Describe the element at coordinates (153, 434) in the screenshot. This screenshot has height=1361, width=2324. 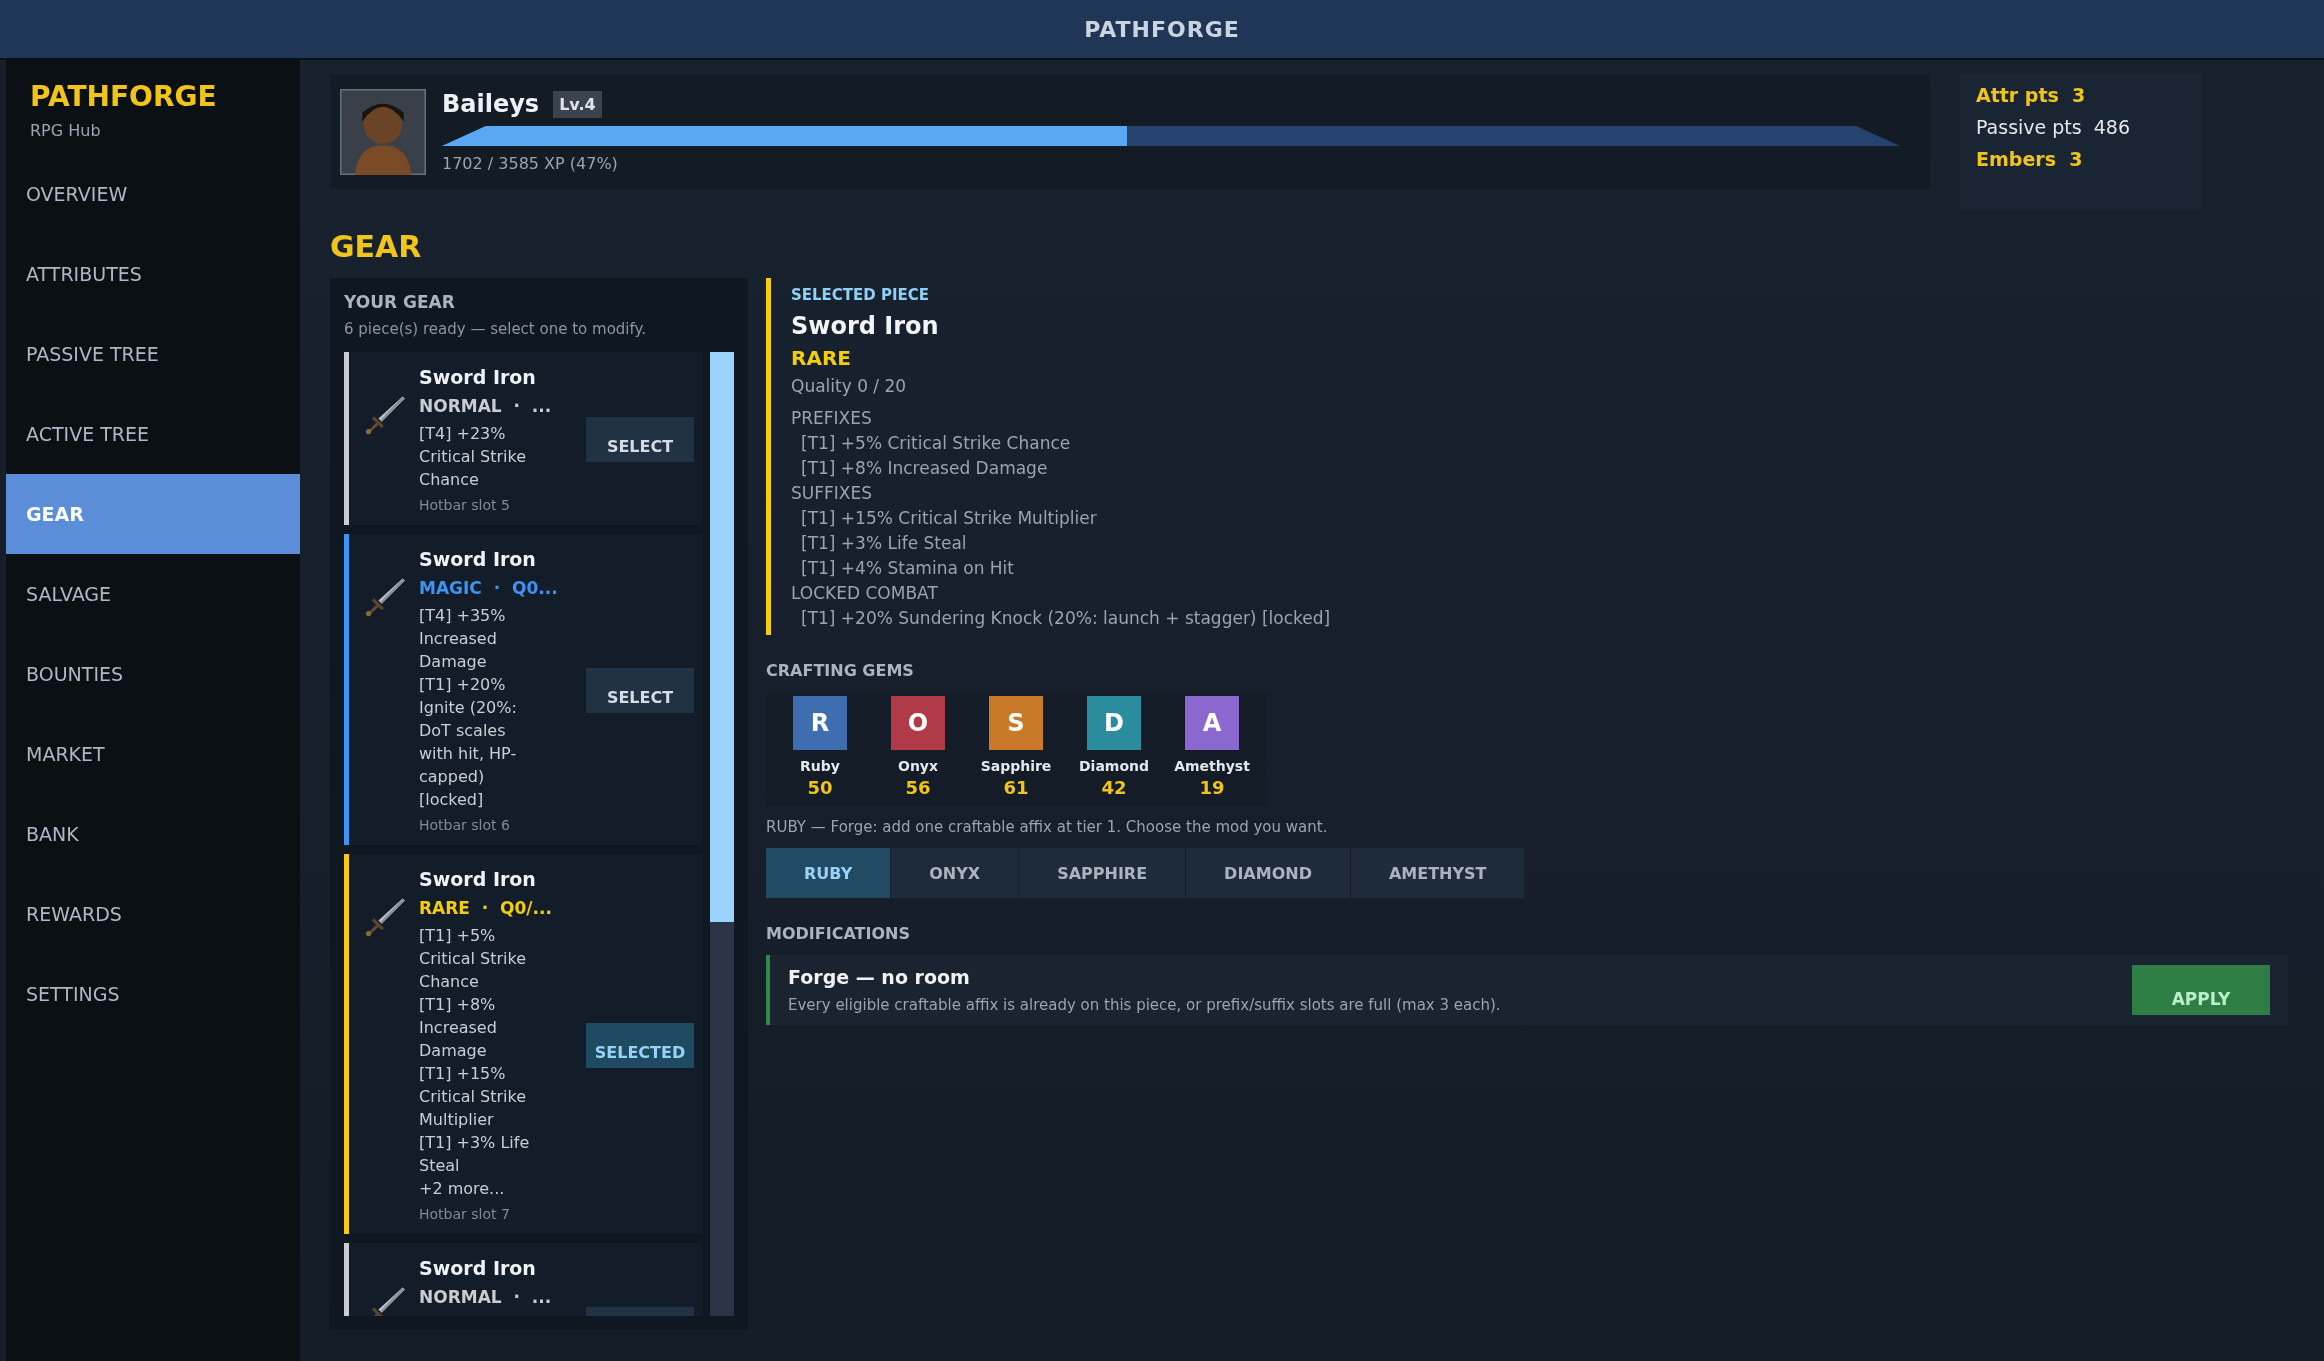
I see `sidebar-item: ACTIVE TREE` at that location.